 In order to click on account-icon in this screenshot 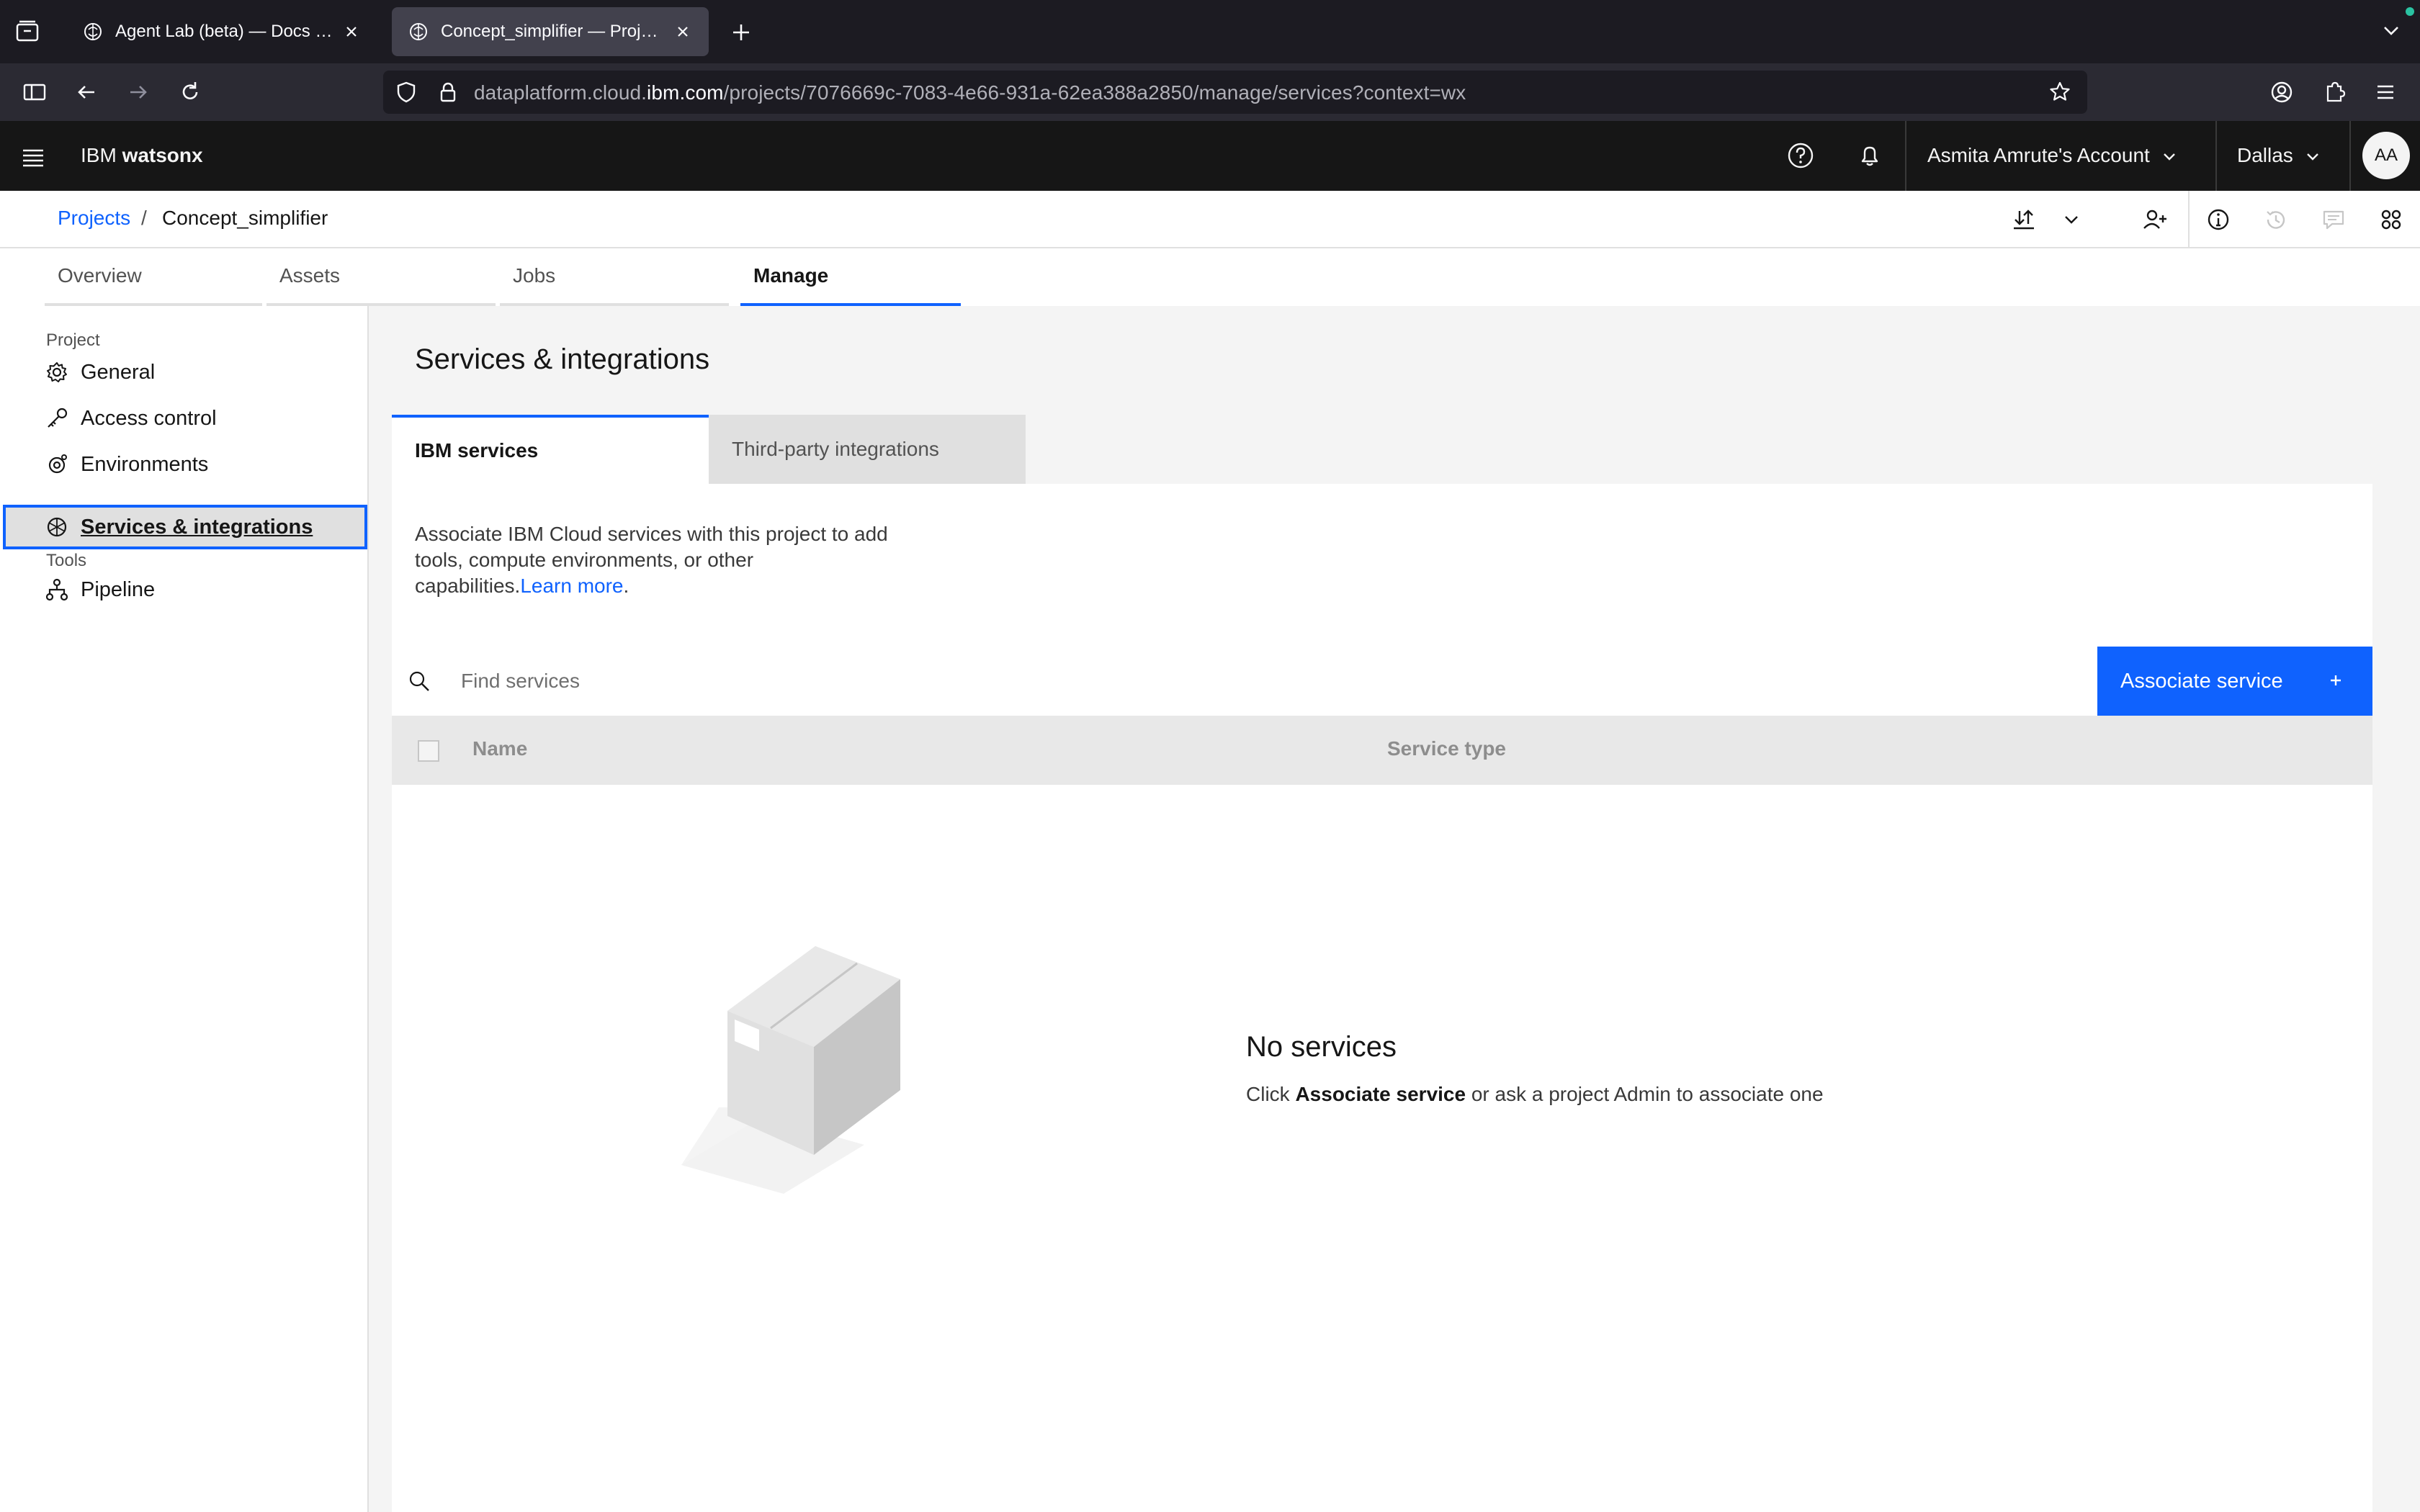, I will do `click(2281, 92)`.